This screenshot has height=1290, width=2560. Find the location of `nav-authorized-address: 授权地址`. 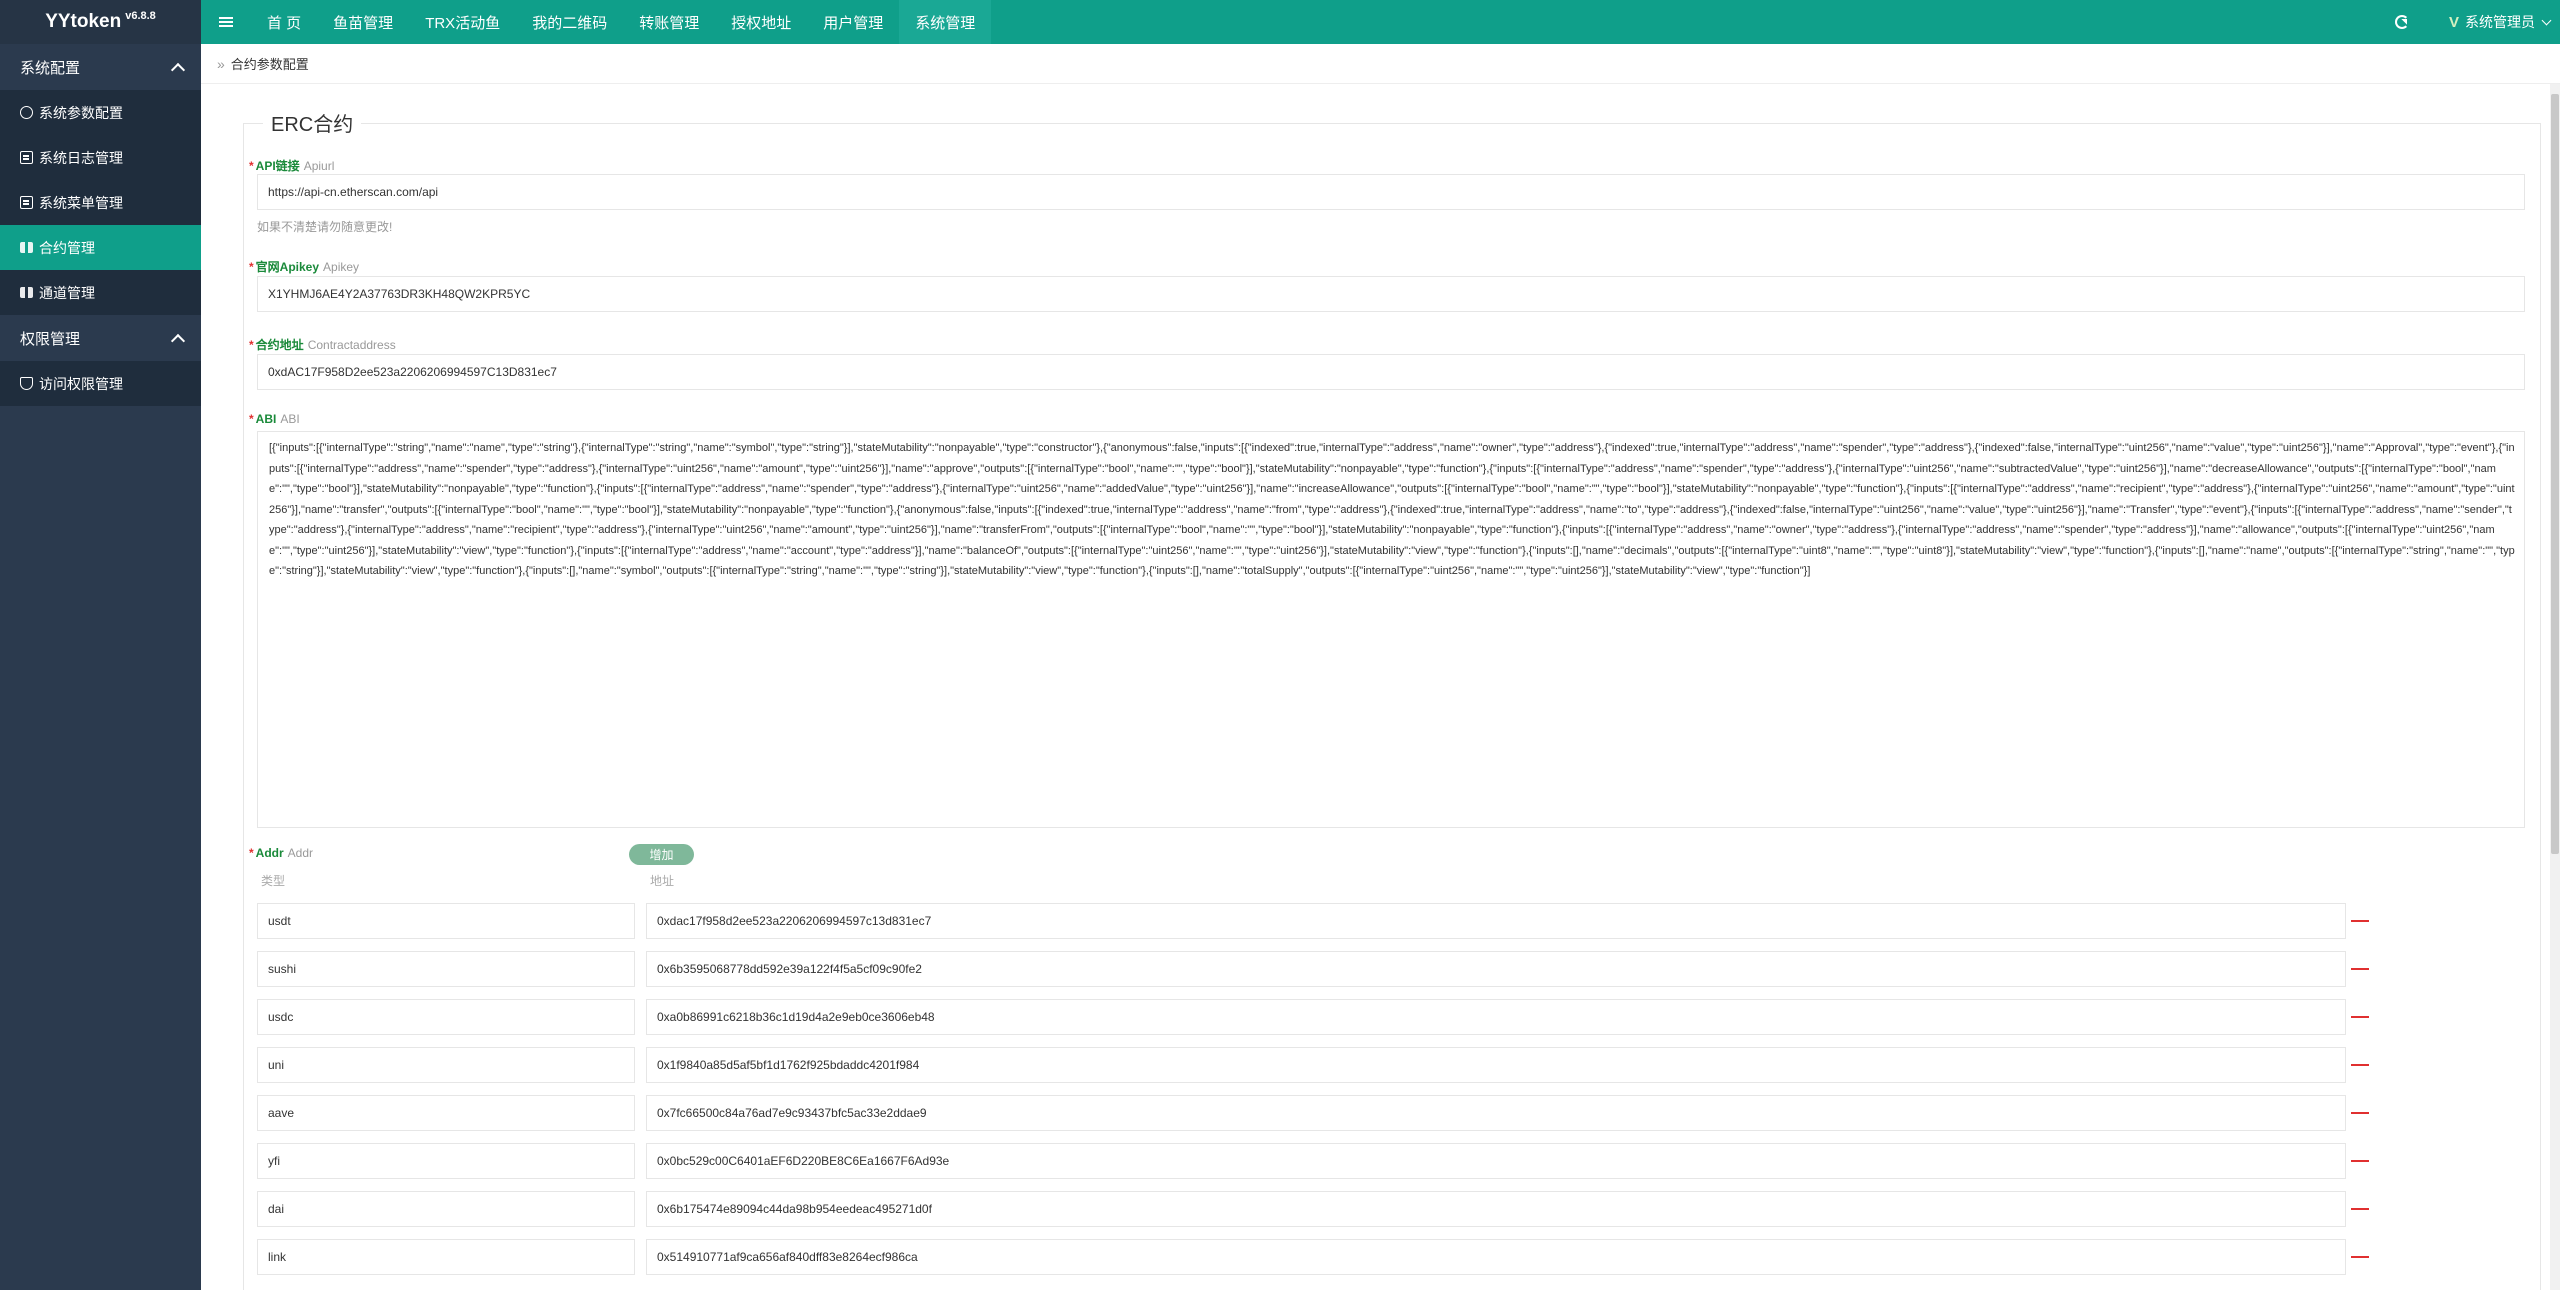

nav-authorized-address: 授权地址 is located at coordinates (761, 22).